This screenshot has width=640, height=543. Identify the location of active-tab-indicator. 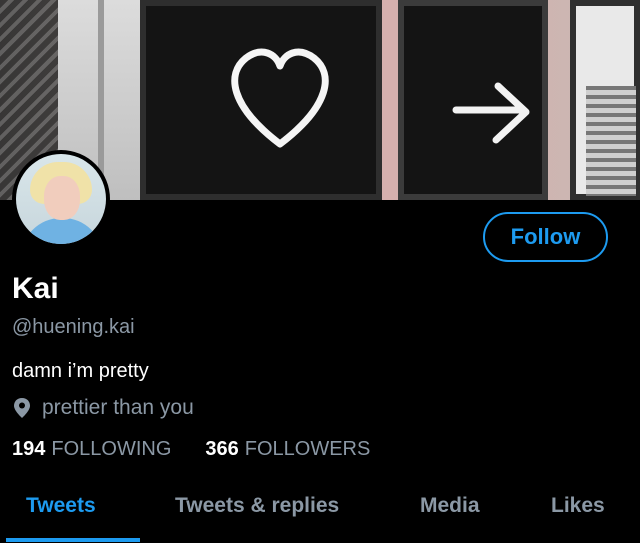
(73, 540).